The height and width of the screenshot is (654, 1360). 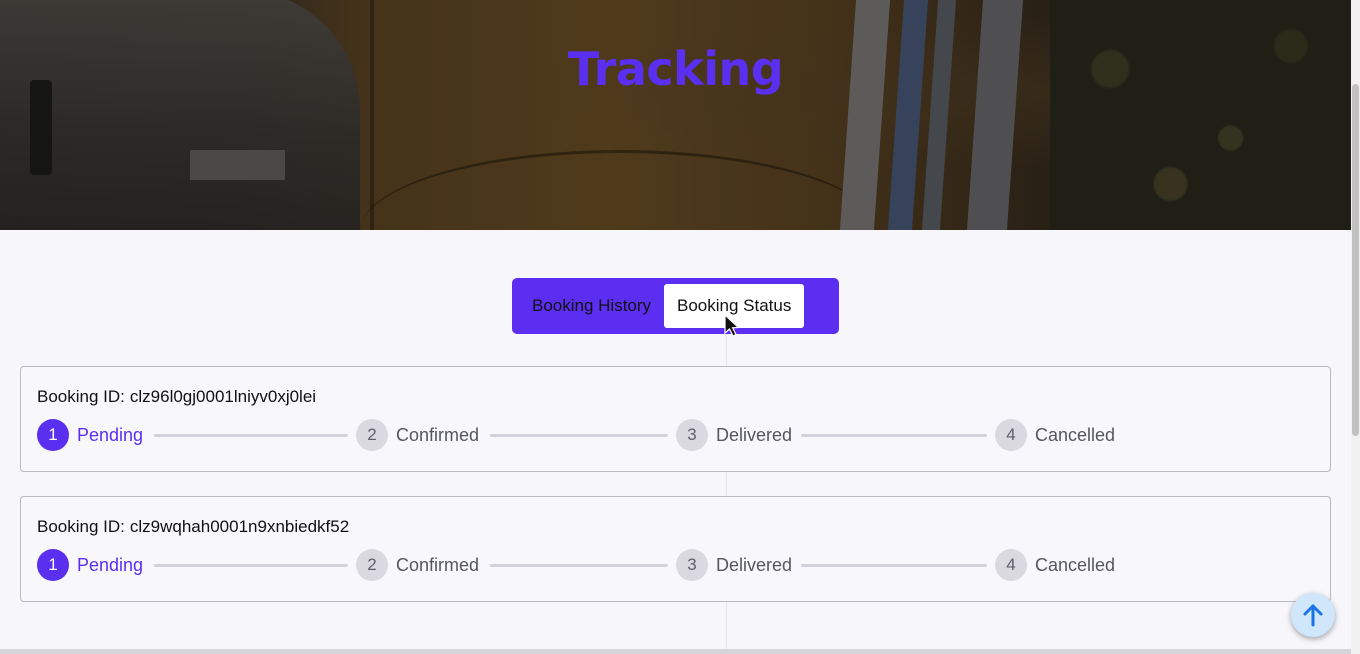 I want to click on mouse-cursor-icon, so click(x=732, y=325).